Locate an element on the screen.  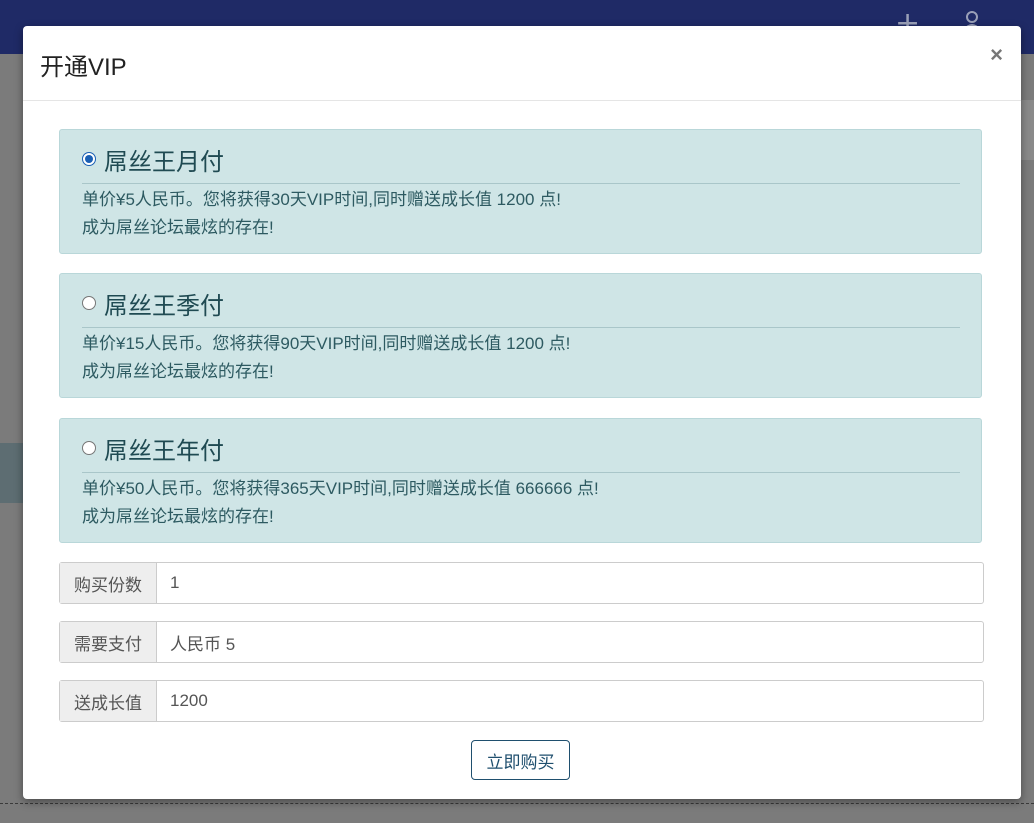
payment-field: 需要支付 is located at coordinates (521, 642).